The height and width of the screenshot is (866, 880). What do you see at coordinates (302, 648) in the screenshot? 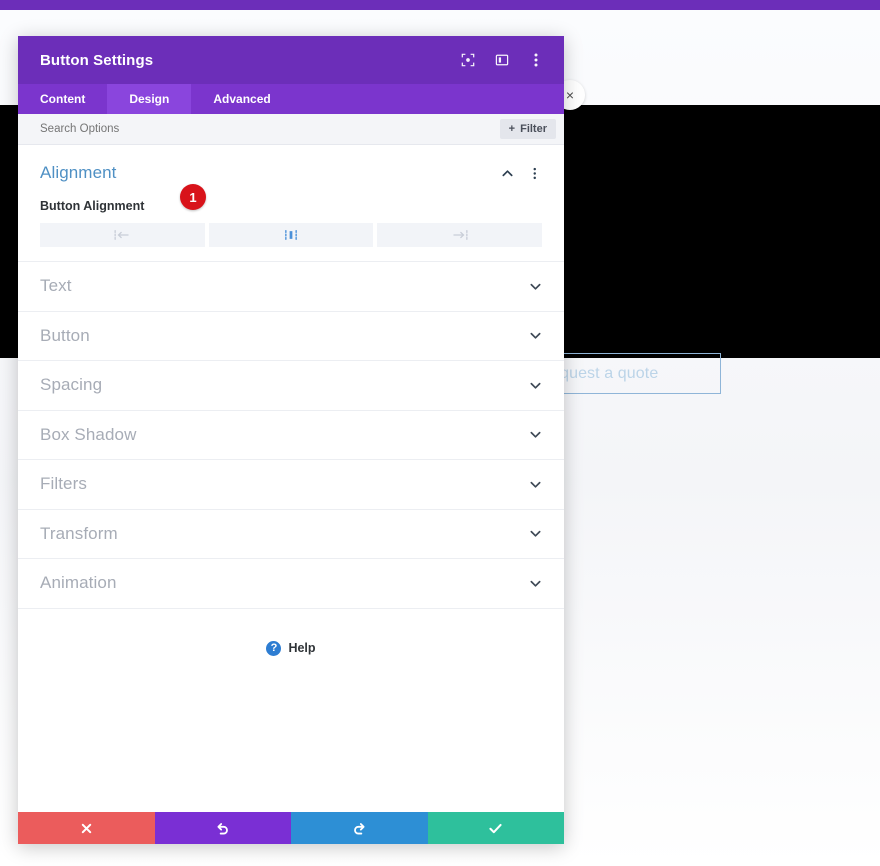
I see `help-label: Help` at bounding box center [302, 648].